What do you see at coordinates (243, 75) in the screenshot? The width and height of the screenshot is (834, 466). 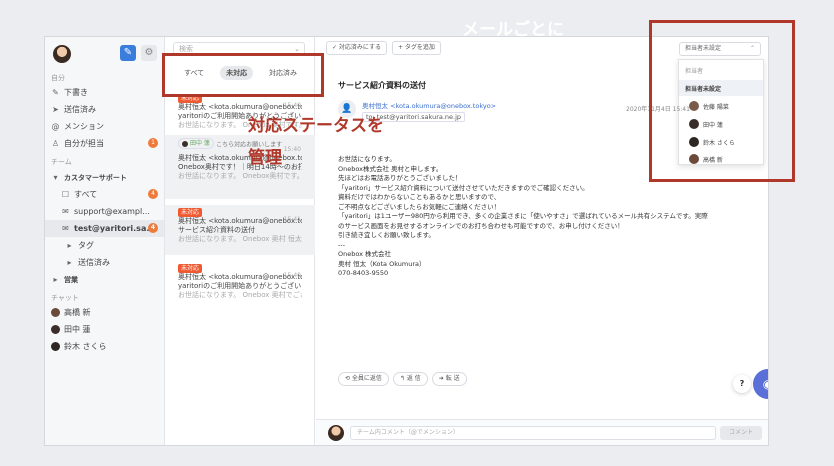 I see `status-tabs-highlight` at bounding box center [243, 75].